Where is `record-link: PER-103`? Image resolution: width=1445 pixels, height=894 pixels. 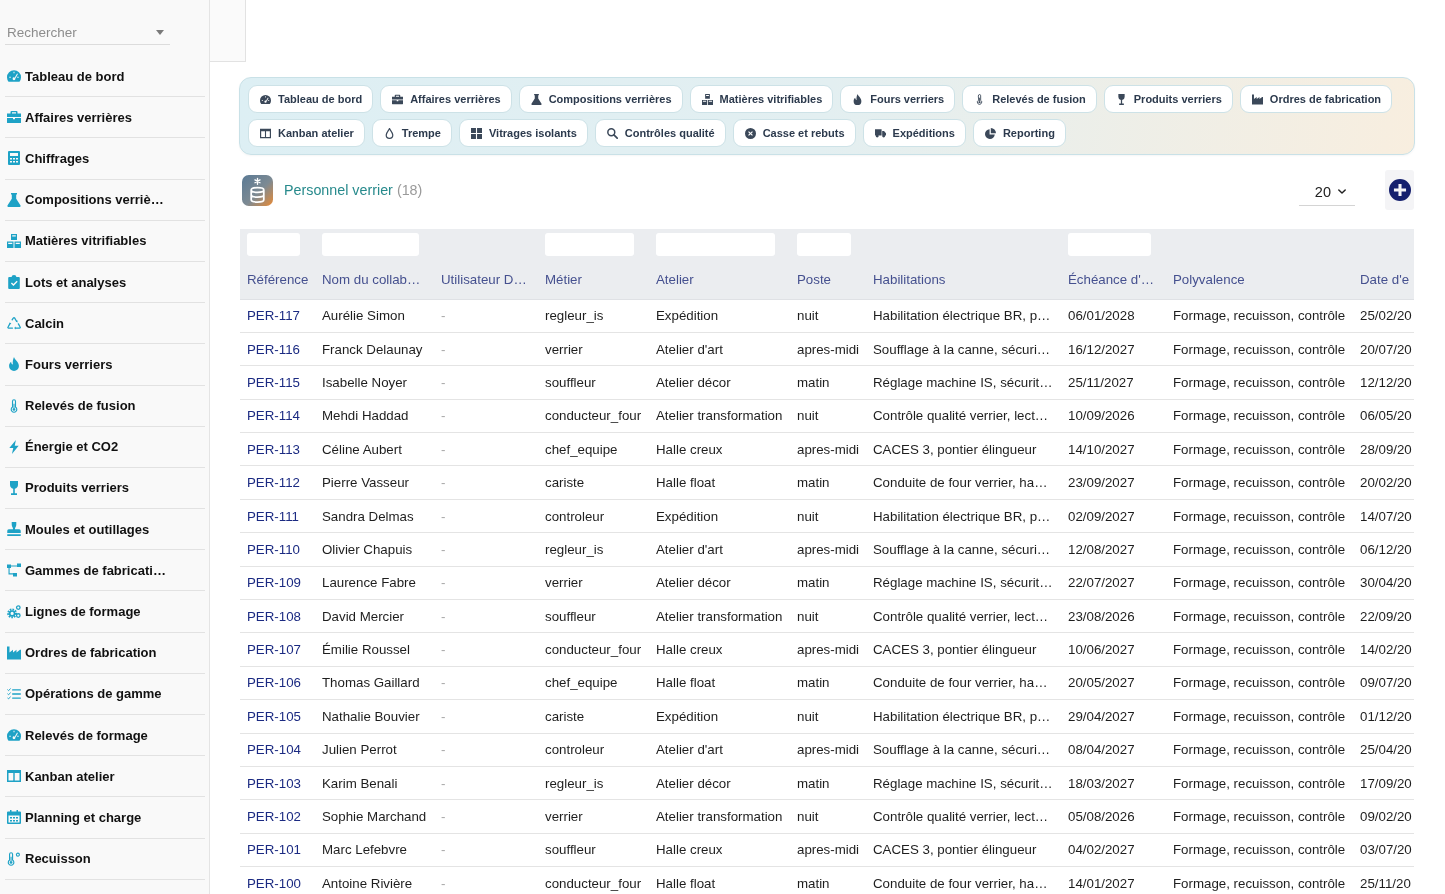 record-link: PER-103 is located at coordinates (274, 783).